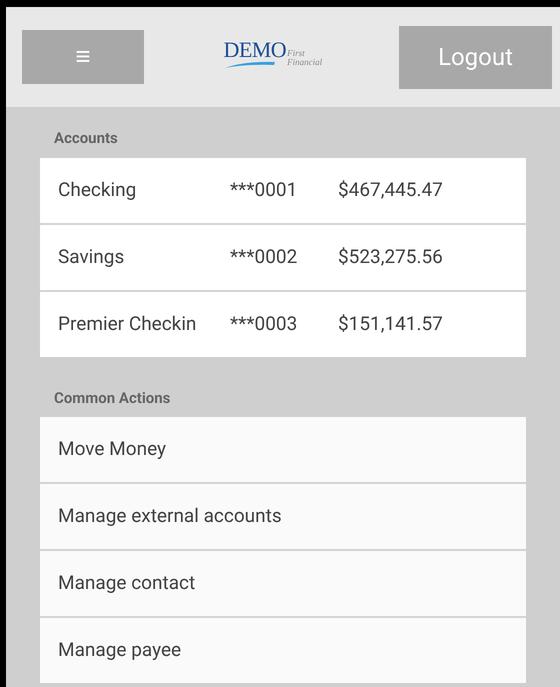 This screenshot has width=560, height=687. I want to click on account-balance: $523,275.56, so click(390, 257).